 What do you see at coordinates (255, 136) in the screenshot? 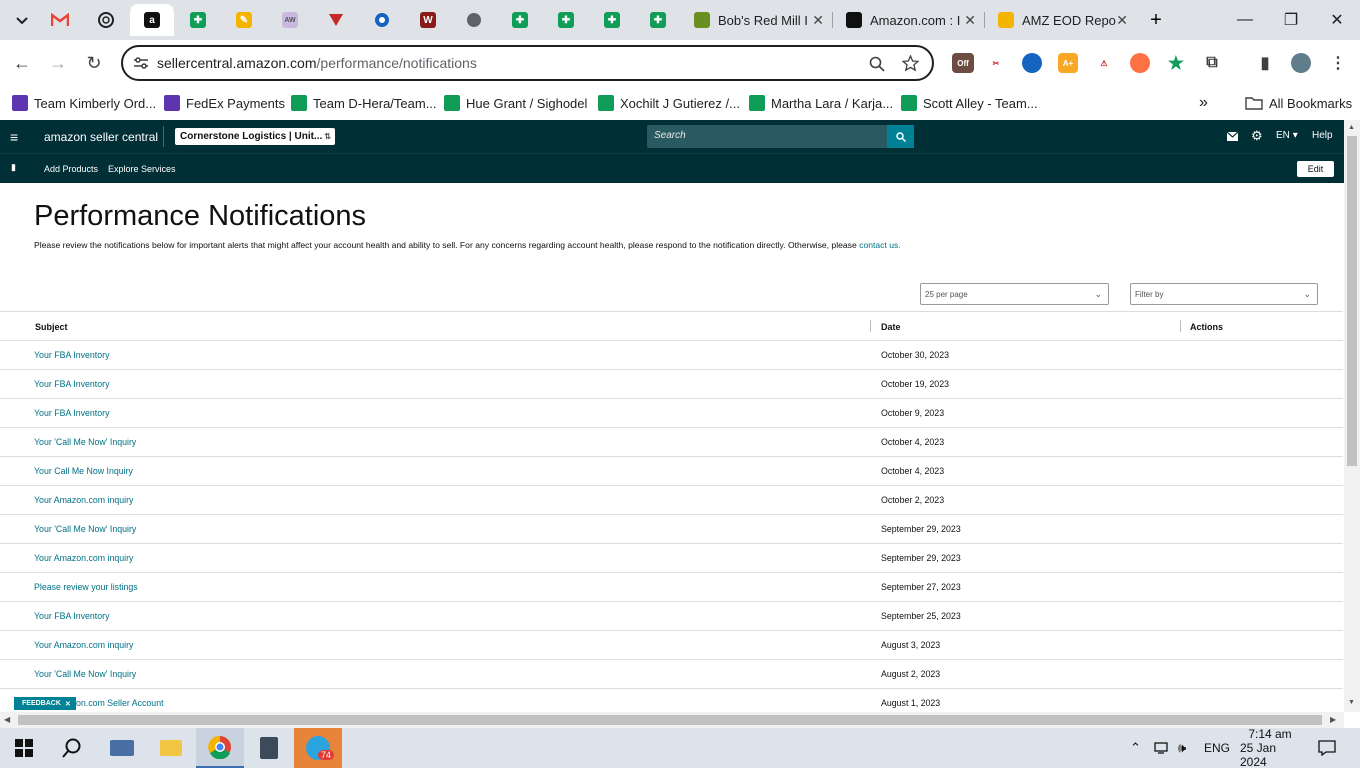
I see `marketplace-selector: Cornerstone Logistics | Unit... ⇅` at bounding box center [255, 136].